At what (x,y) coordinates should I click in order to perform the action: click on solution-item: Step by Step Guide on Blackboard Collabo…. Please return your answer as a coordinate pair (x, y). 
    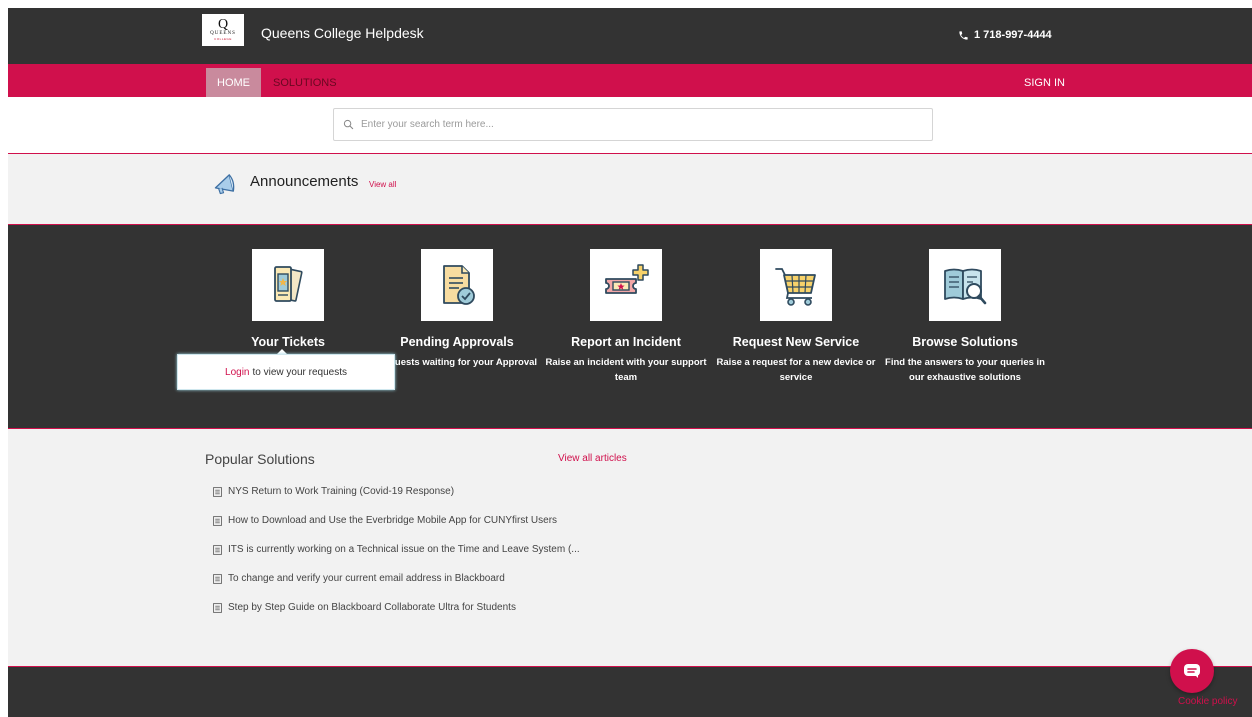
    Looking at the image, I should click on (396, 616).